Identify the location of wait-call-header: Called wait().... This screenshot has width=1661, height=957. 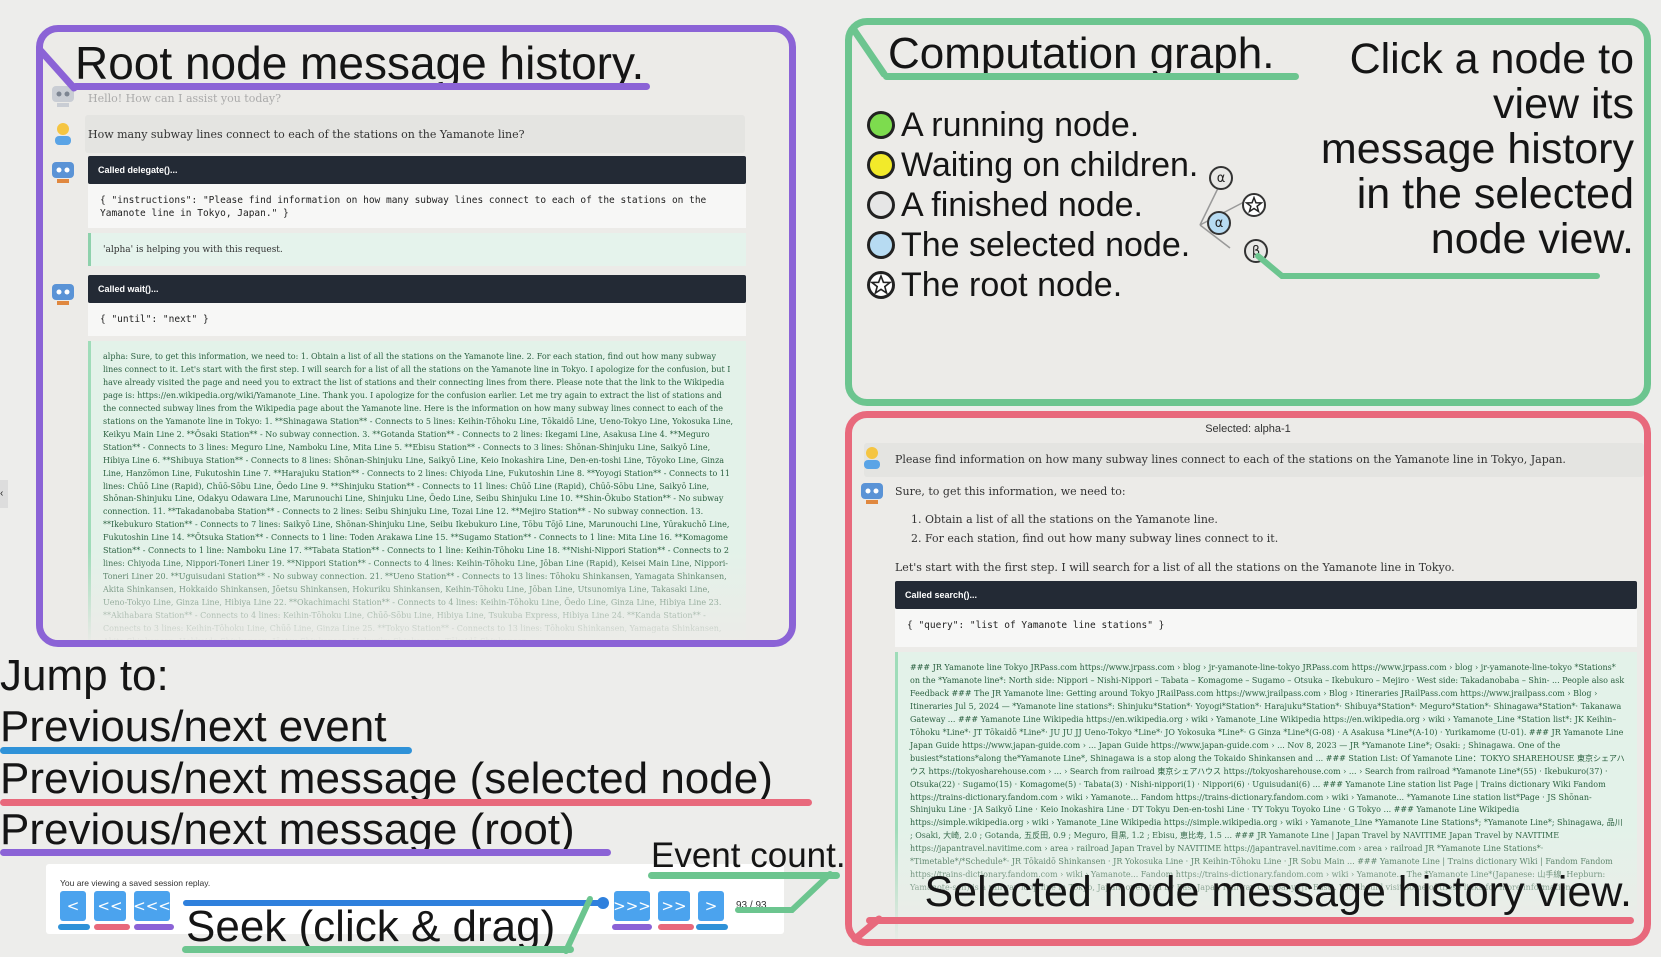
(417, 289).